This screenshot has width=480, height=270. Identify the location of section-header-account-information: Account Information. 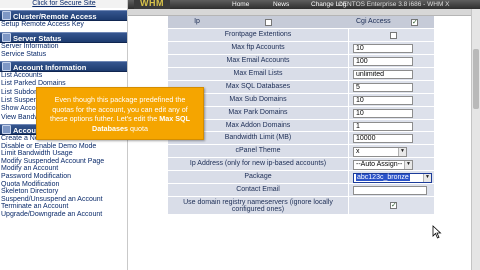
(63, 67).